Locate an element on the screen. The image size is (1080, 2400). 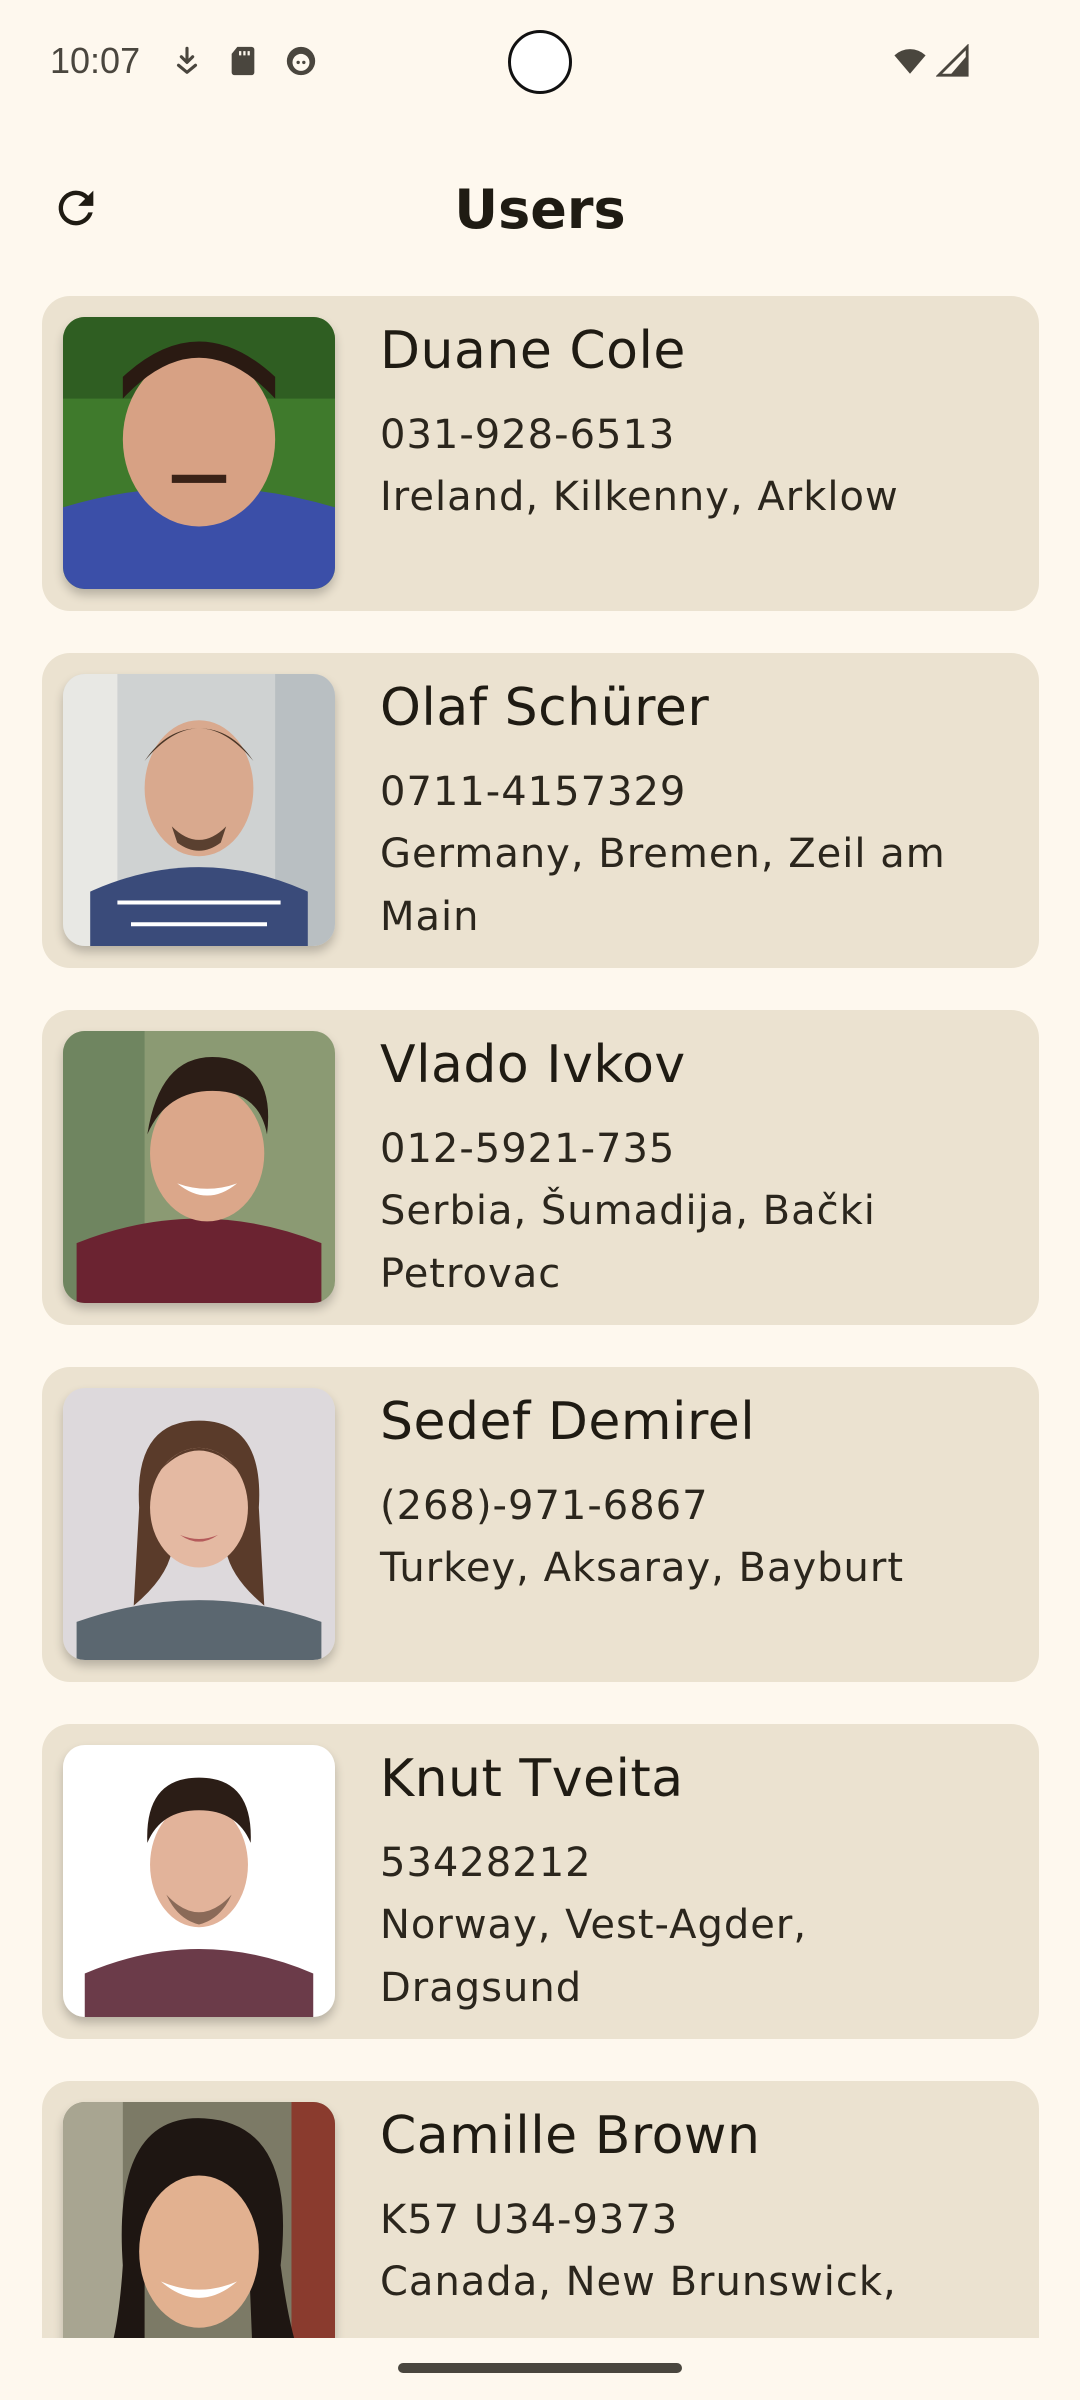
app-notification-icon is located at coordinates (301, 61).